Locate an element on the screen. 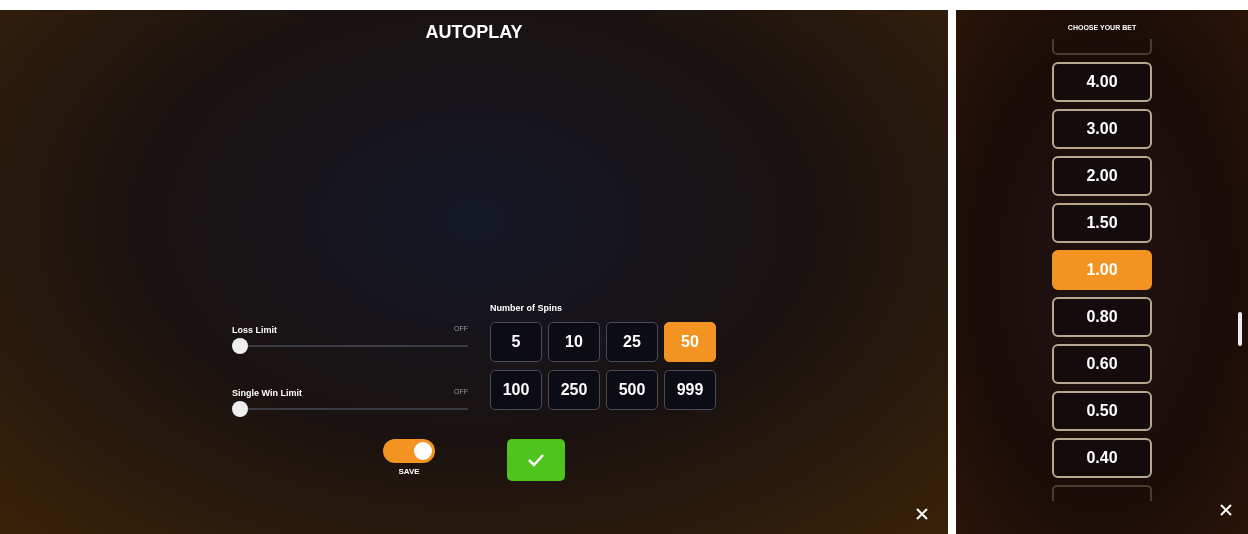 The height and width of the screenshot is (534, 1248). bet-option: 4.00 is located at coordinates (1102, 82).